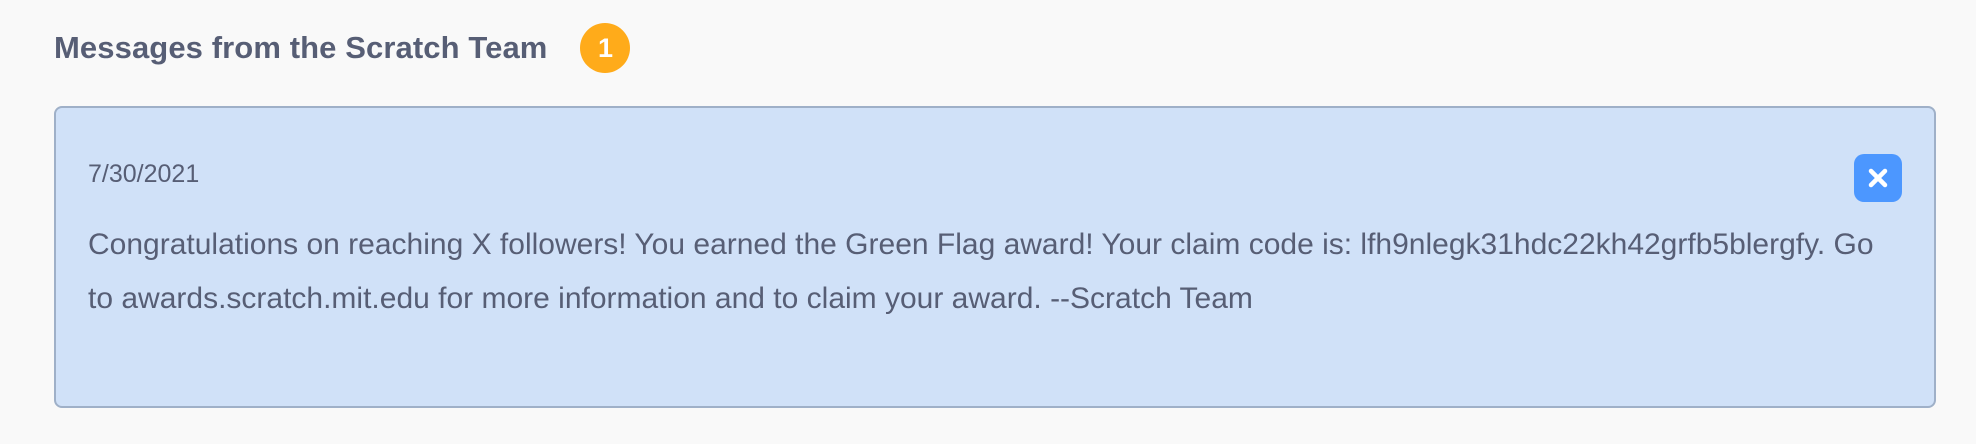  What do you see at coordinates (605, 48) in the screenshot?
I see `message-count-badge: 1` at bounding box center [605, 48].